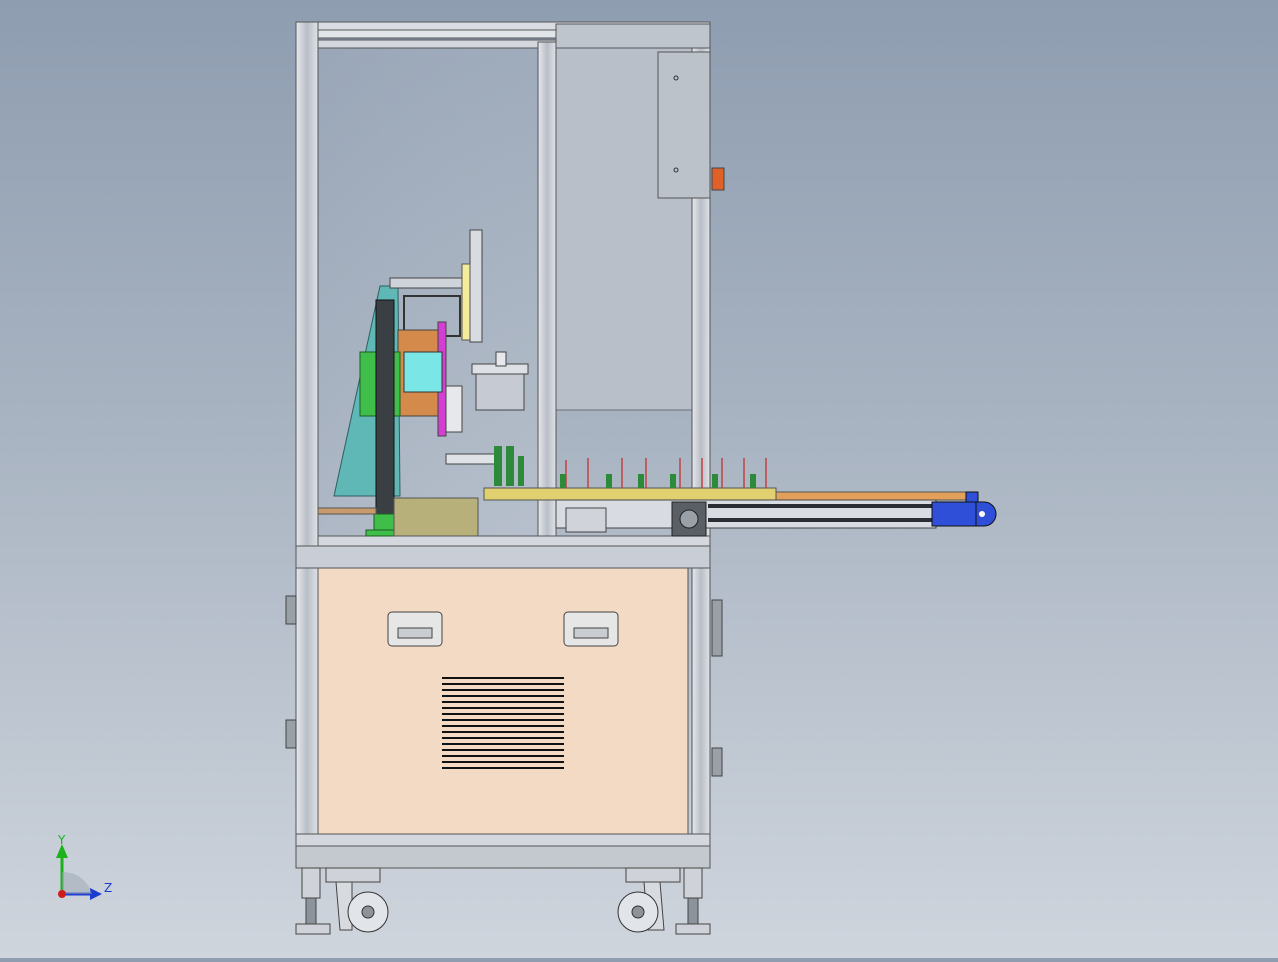 This screenshot has width=1278, height=962. Describe the element at coordinates (689, 519) in the screenshot. I see `drive-motor-shaft` at that location.